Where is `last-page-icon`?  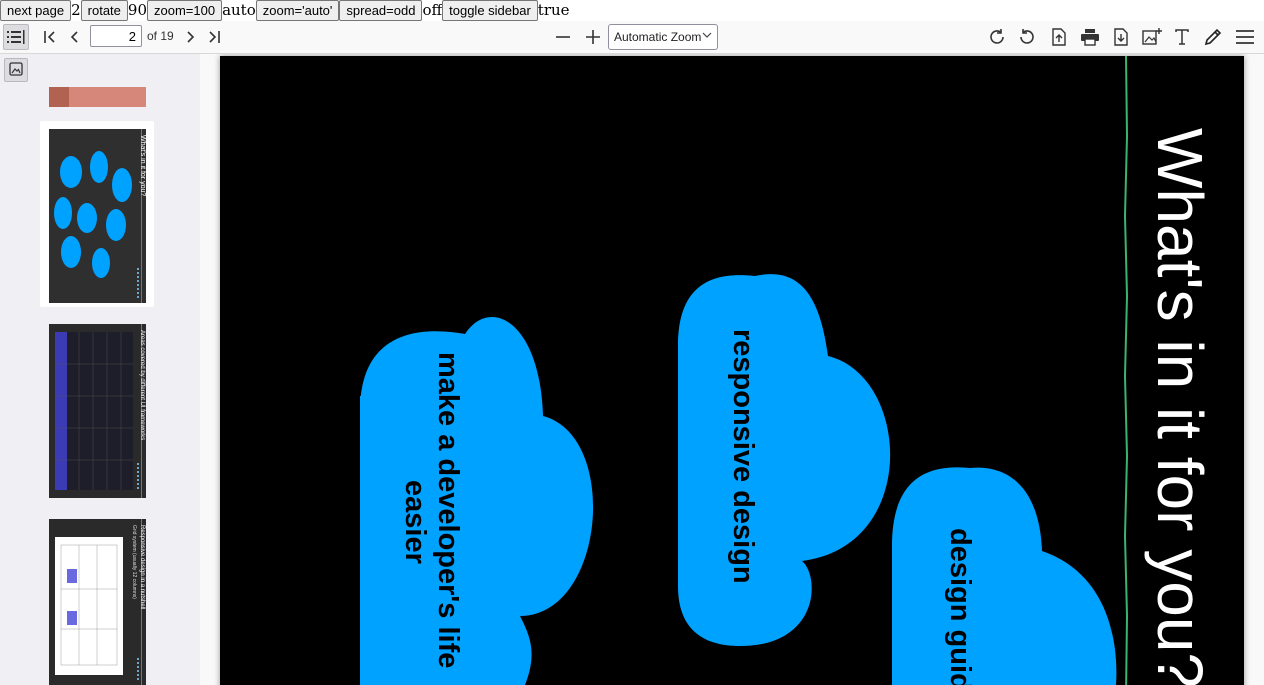 last-page-icon is located at coordinates (214, 37).